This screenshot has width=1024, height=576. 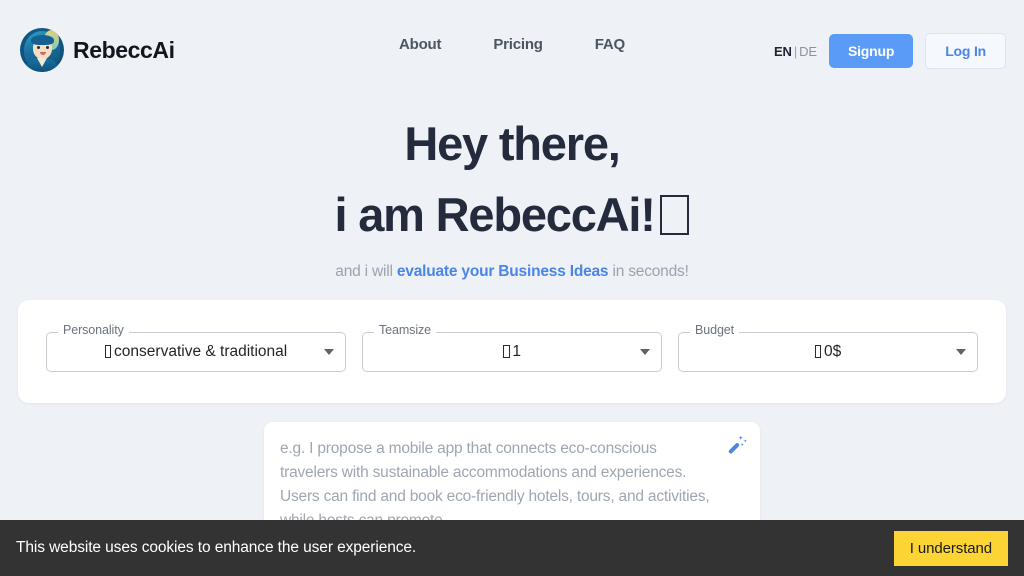 I want to click on rebeccai-avatar-icon, so click(x=42, y=50).